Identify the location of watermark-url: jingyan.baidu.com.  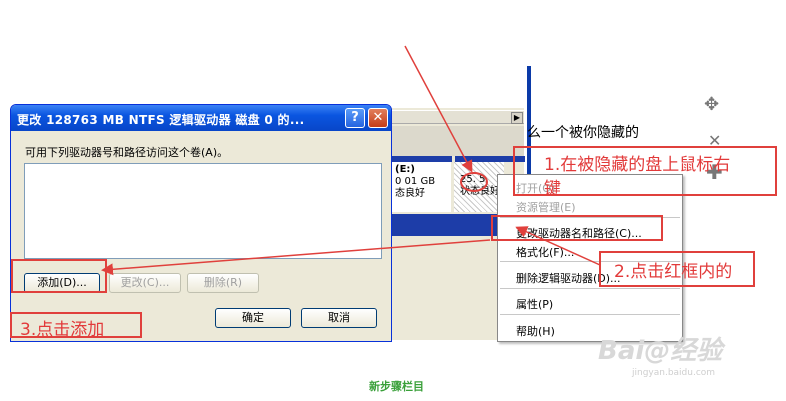
(674, 373).